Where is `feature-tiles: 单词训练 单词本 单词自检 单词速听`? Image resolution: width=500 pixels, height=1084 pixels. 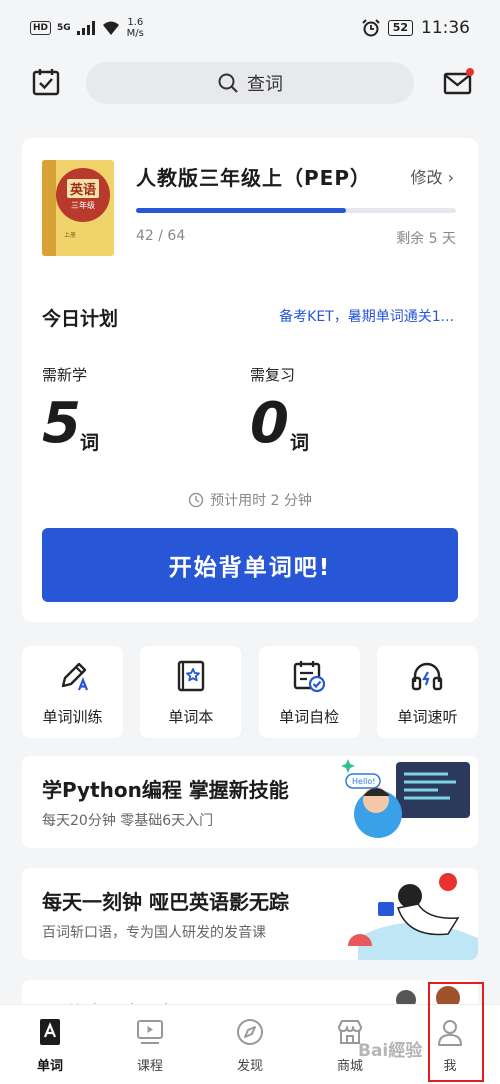
feature-tiles: 单词训练 单词本 单词自检 单词速听 is located at coordinates (250, 692).